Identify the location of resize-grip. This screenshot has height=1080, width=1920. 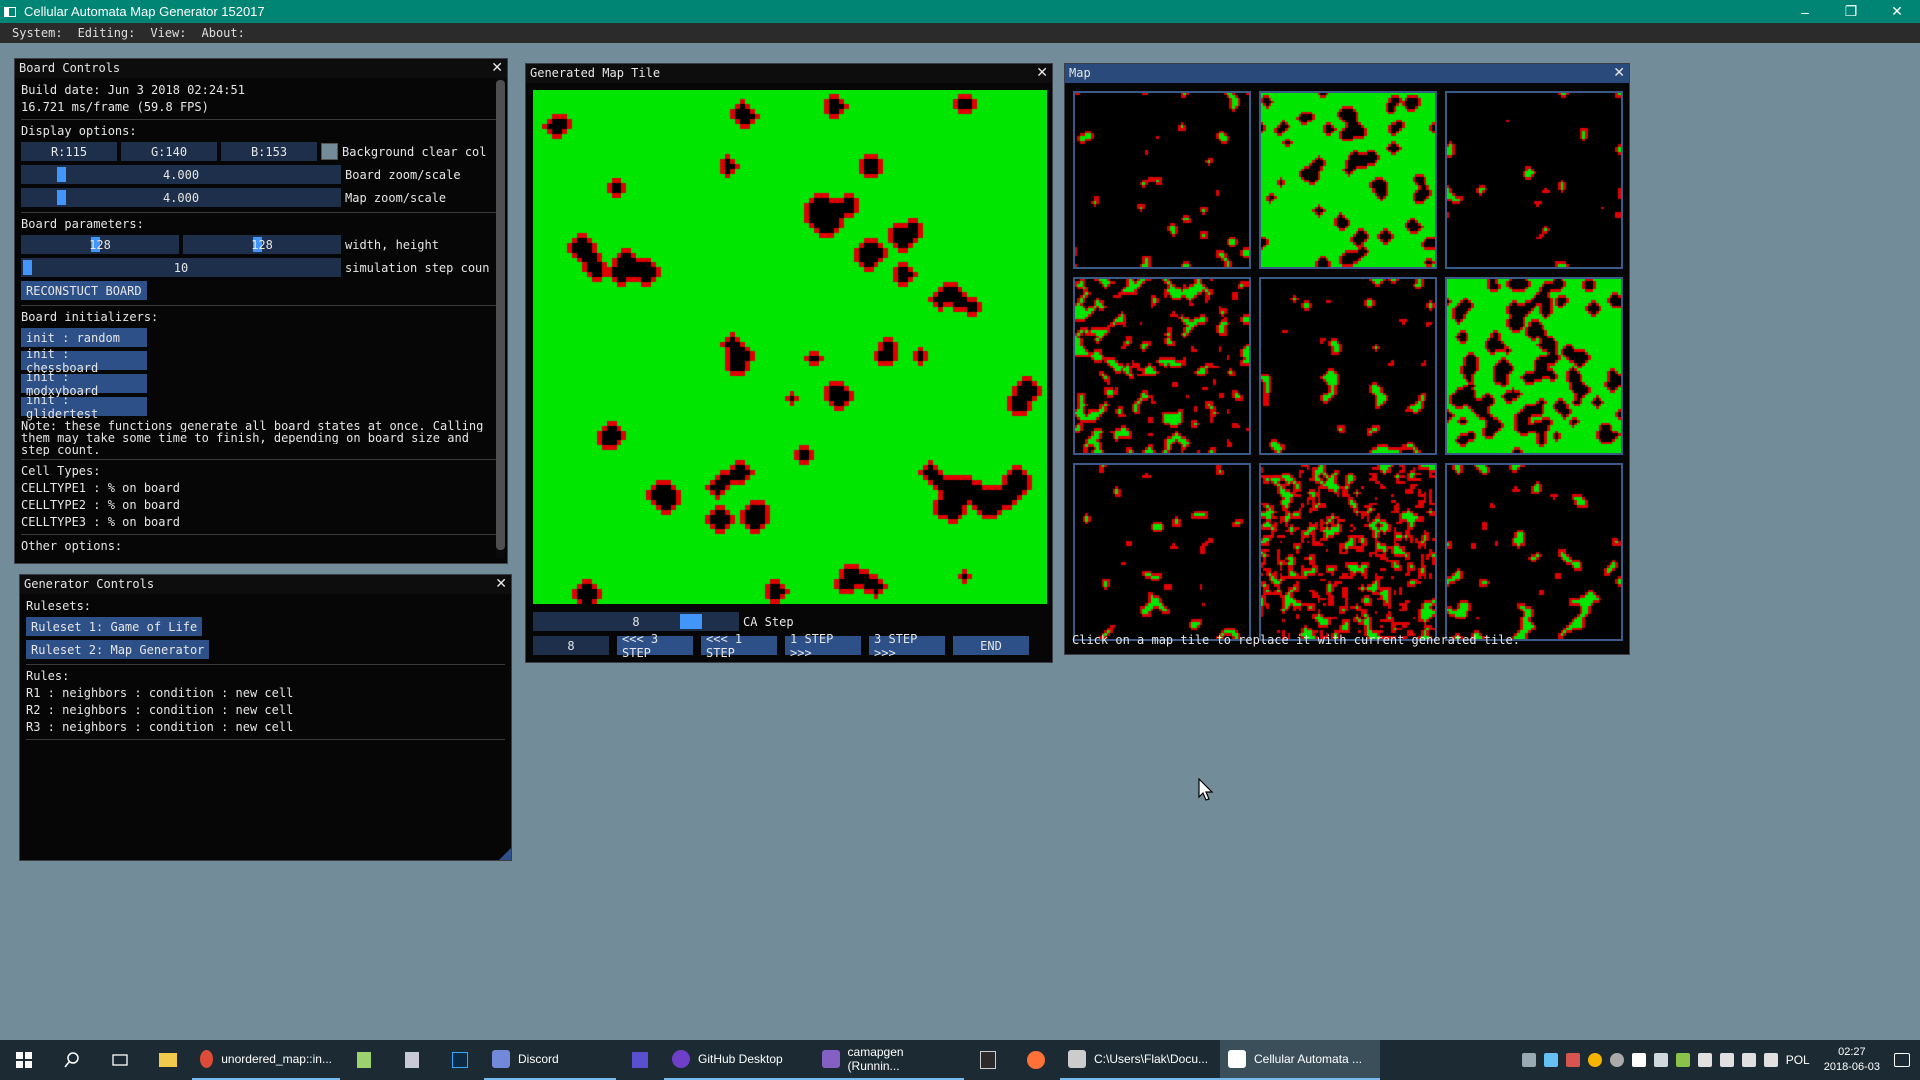
(505, 854).